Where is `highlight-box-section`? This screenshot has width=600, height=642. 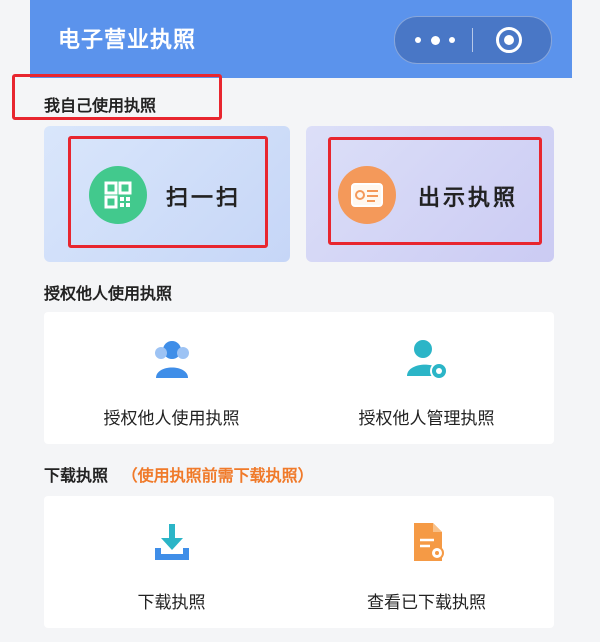
highlight-box-section is located at coordinates (117, 97).